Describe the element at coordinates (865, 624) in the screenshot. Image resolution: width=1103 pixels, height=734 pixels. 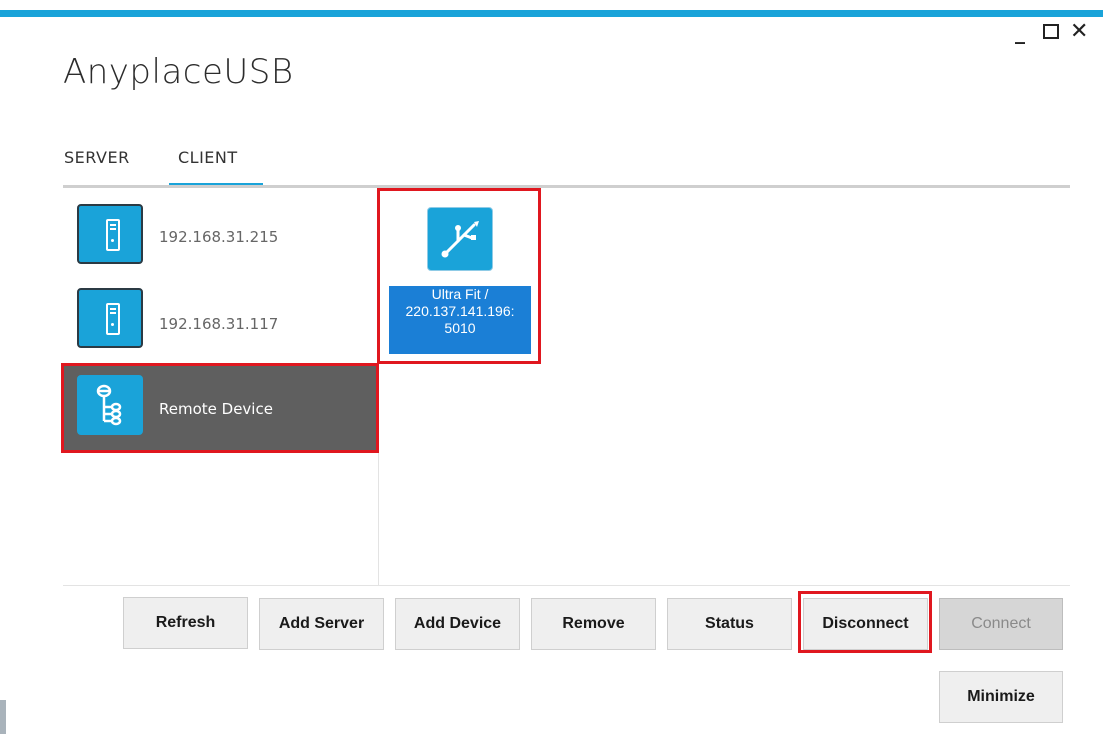
I see `disconnect-button: Disconnect` at that location.